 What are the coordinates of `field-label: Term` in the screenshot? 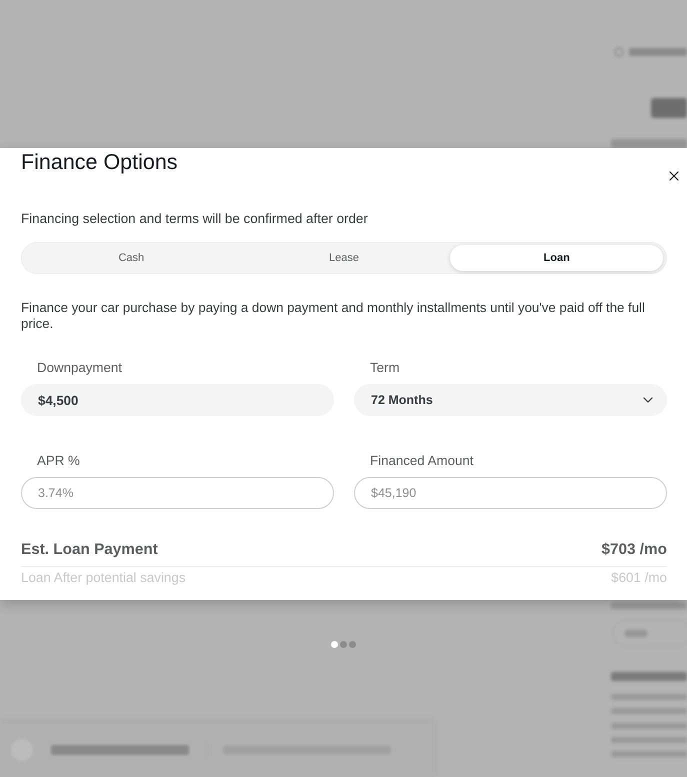 It's located at (385, 368).